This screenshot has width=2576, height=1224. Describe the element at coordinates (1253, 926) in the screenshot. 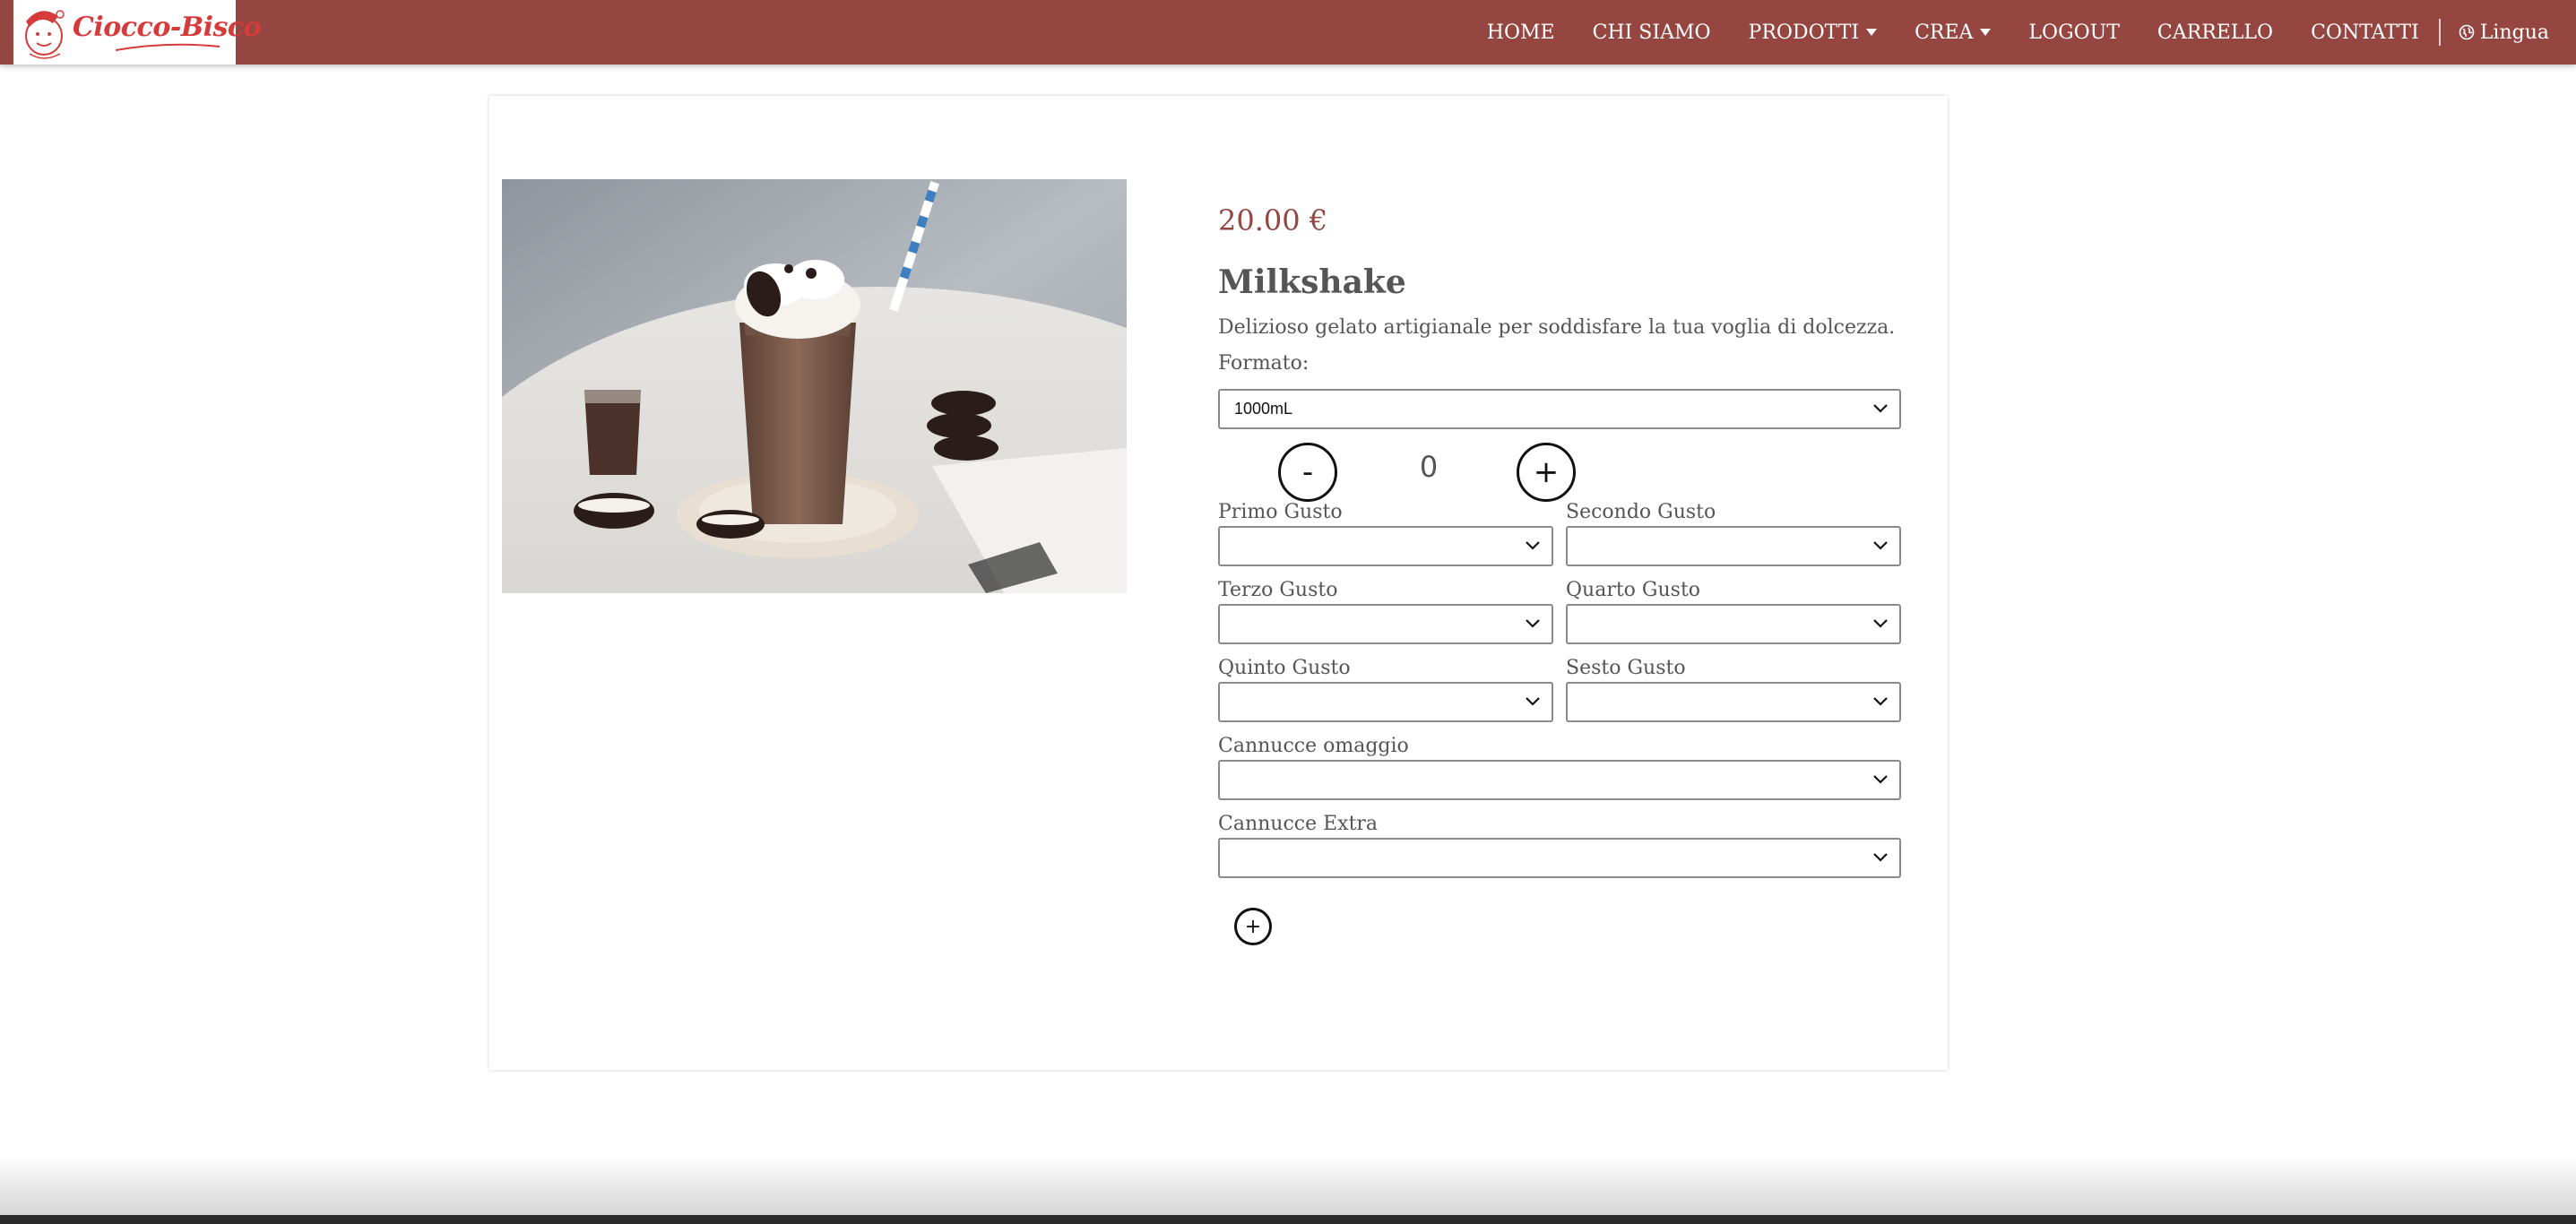

I see `add-to-cart-button: +` at that location.